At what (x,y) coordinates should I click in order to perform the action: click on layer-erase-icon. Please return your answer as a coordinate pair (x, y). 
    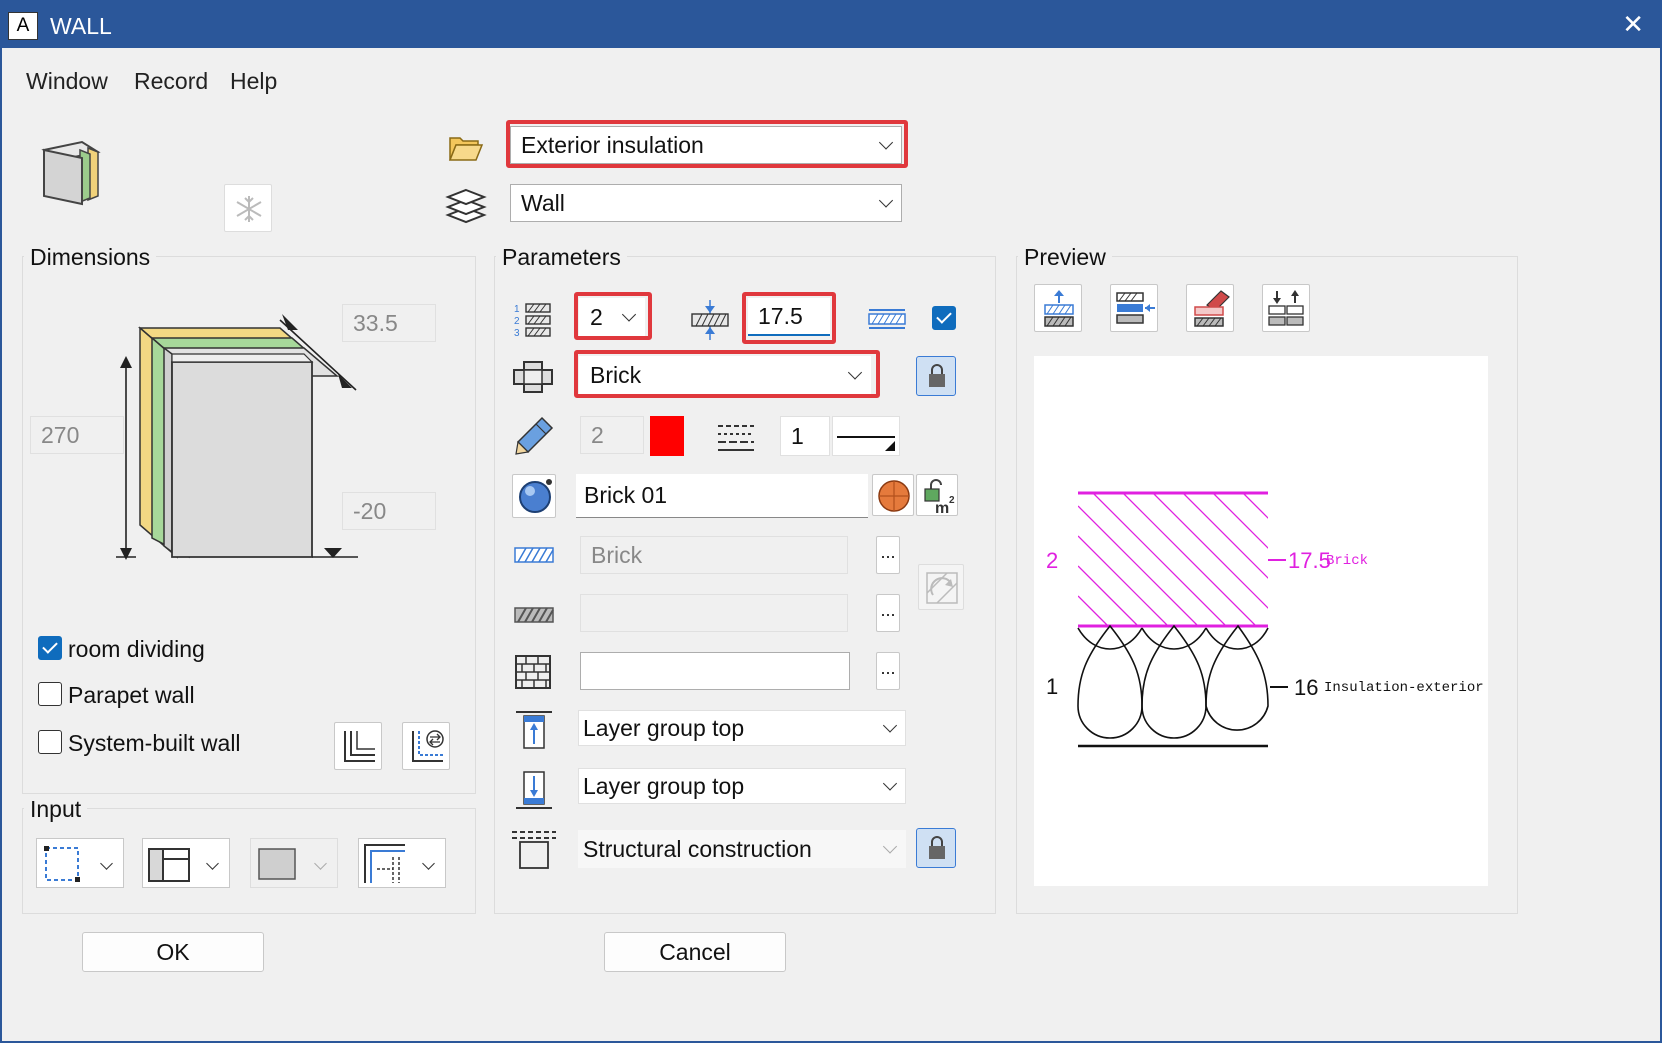
    Looking at the image, I should click on (1212, 308).